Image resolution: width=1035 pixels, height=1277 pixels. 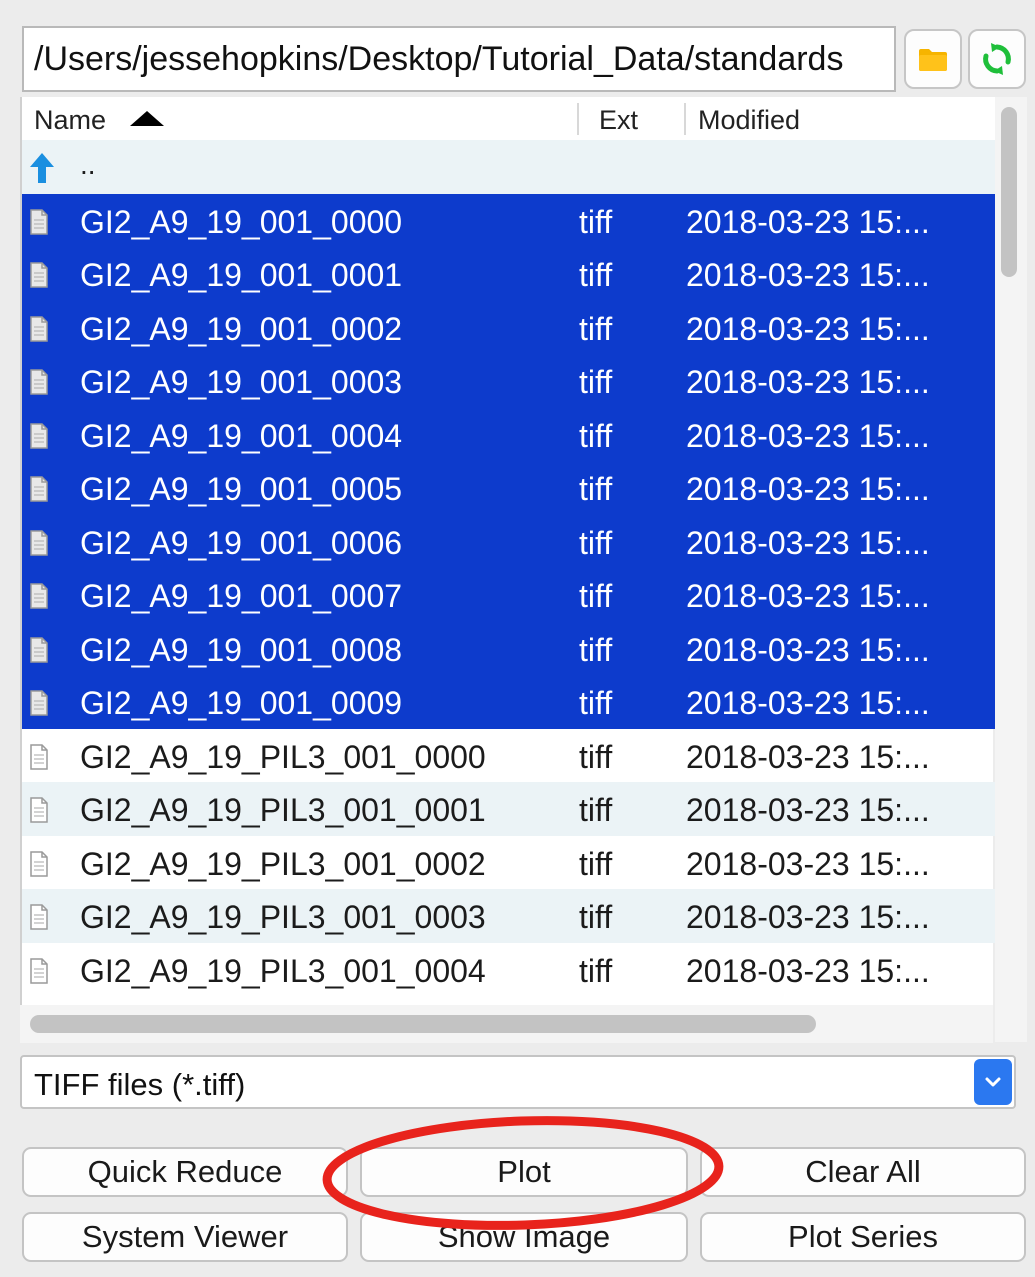 I want to click on folder-icon, so click(x=933, y=59).